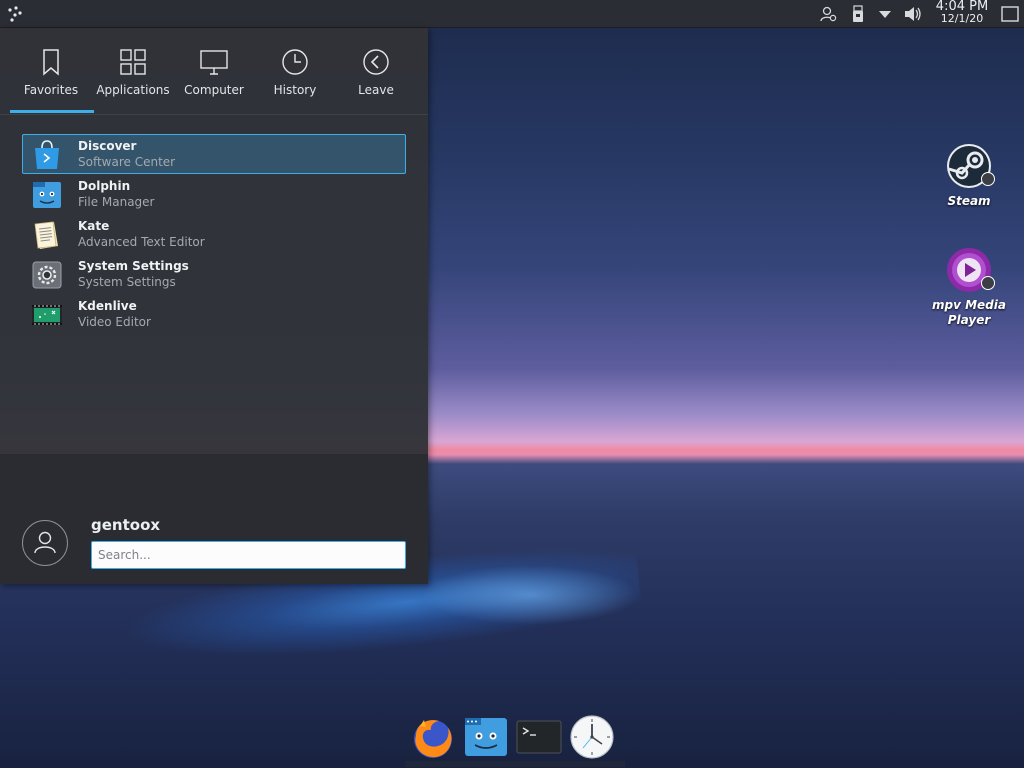  I want to click on digital-clock: 4:04 PM 12/1/20, so click(962, 12).